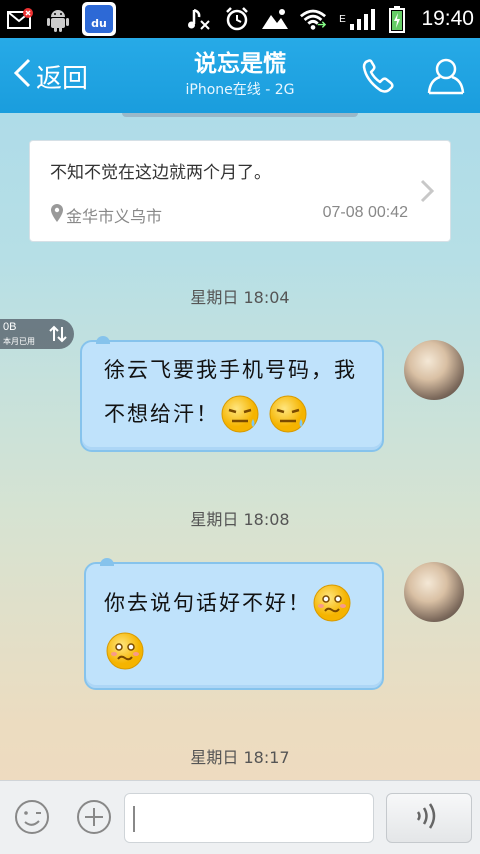  What do you see at coordinates (365, 212) in the screenshot?
I see `location-time: 07-08 00:42` at bounding box center [365, 212].